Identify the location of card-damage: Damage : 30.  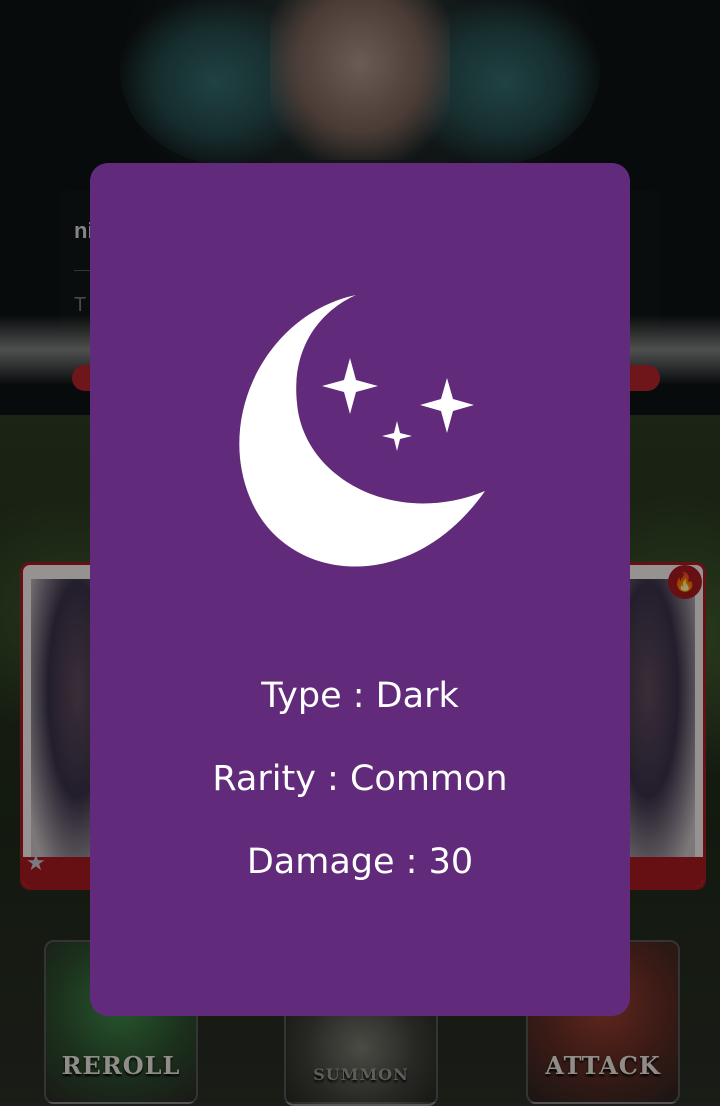
(360, 862).